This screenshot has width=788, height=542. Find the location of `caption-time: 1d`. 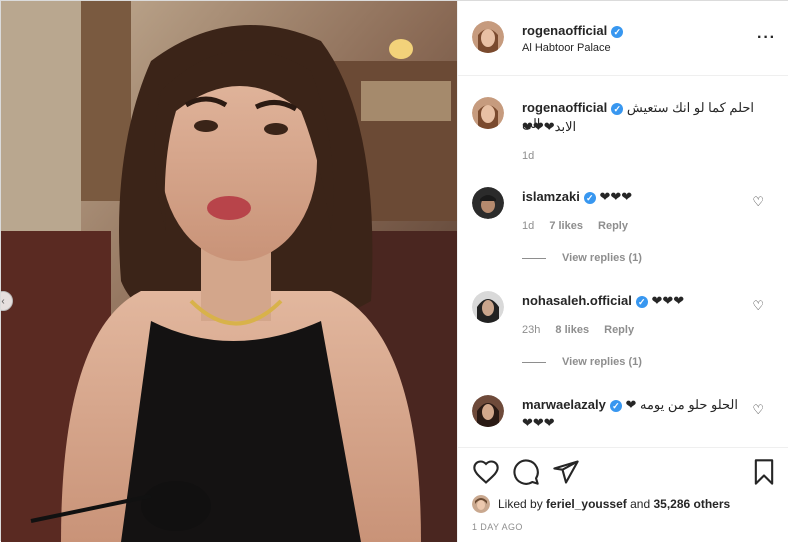

caption-time: 1d is located at coordinates (534, 156).